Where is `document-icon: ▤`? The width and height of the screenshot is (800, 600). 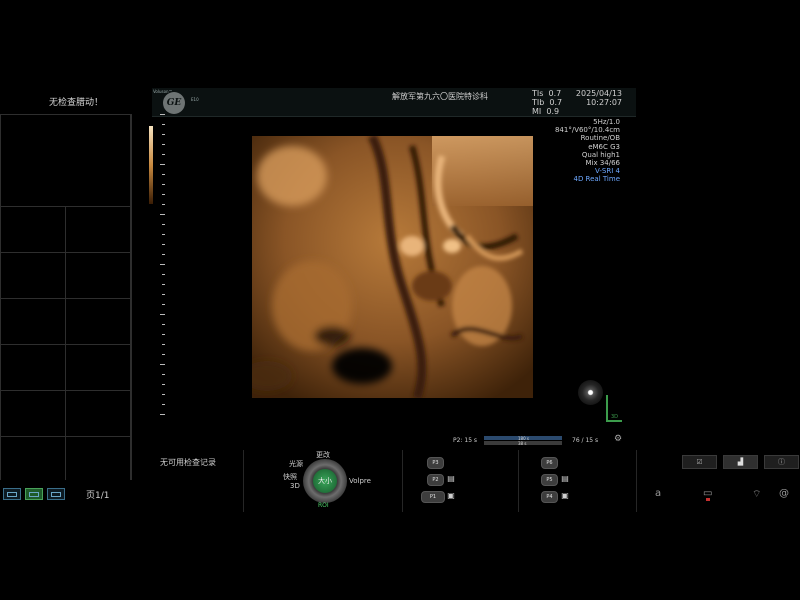 document-icon: ▤ is located at coordinates (565, 478).